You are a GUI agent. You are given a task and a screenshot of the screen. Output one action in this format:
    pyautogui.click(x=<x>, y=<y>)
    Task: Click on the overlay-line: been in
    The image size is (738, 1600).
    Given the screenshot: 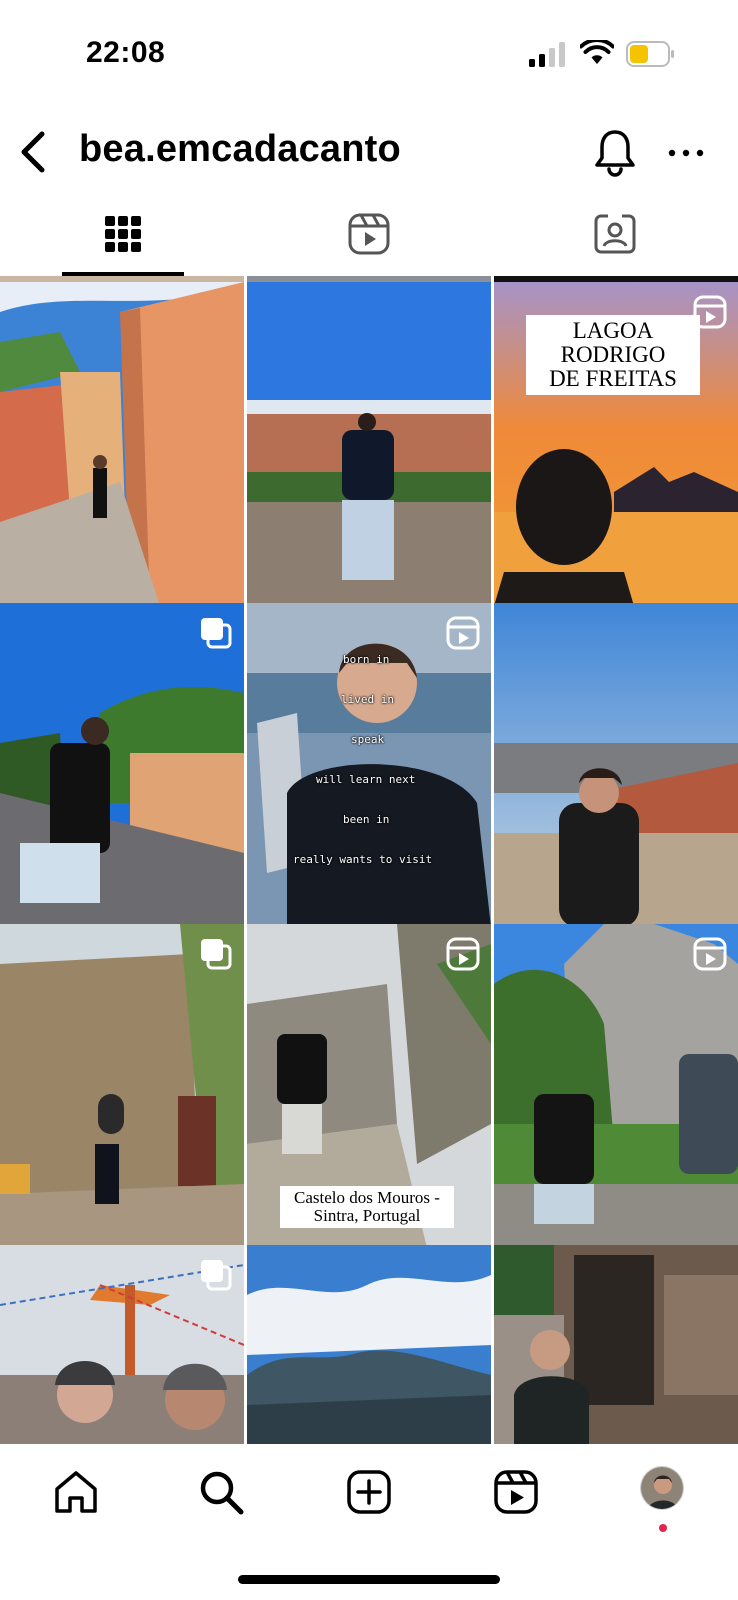 What is the action you would take?
    pyautogui.click(x=366, y=819)
    